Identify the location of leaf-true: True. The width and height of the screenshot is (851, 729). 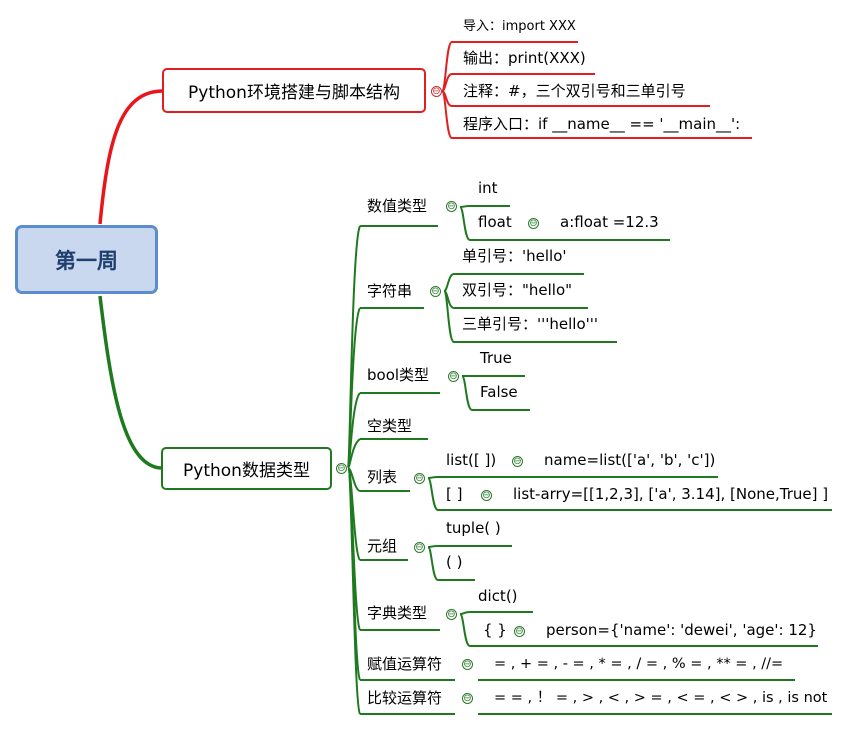
(496, 358).